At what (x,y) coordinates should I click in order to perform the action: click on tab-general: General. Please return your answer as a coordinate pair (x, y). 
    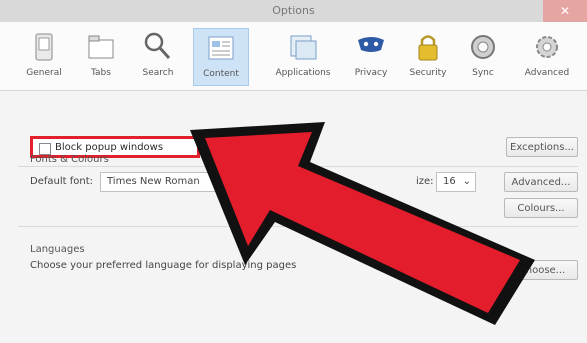
    Looking at the image, I should click on (44, 57).